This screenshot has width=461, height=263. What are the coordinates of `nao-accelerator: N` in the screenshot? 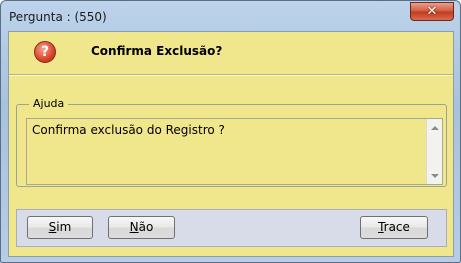 It's located at (134, 227).